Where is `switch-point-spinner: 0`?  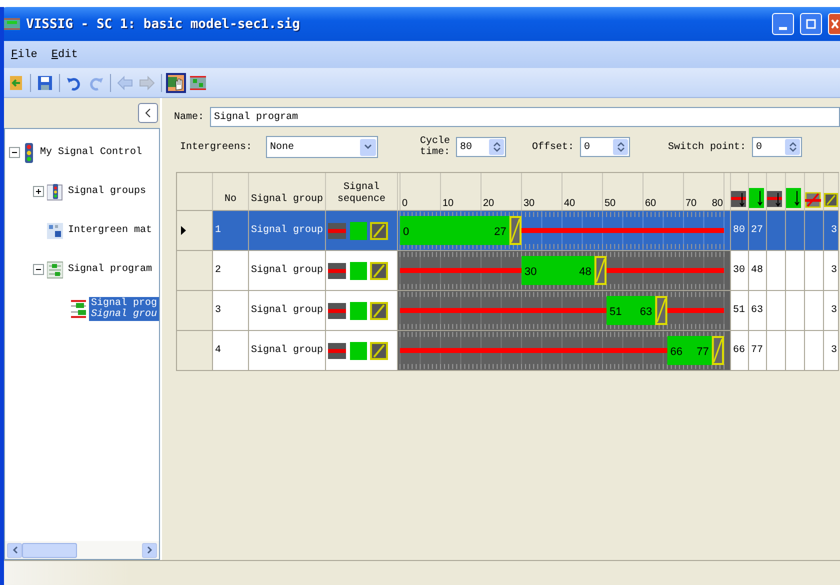 switch-point-spinner: 0 is located at coordinates (777, 147).